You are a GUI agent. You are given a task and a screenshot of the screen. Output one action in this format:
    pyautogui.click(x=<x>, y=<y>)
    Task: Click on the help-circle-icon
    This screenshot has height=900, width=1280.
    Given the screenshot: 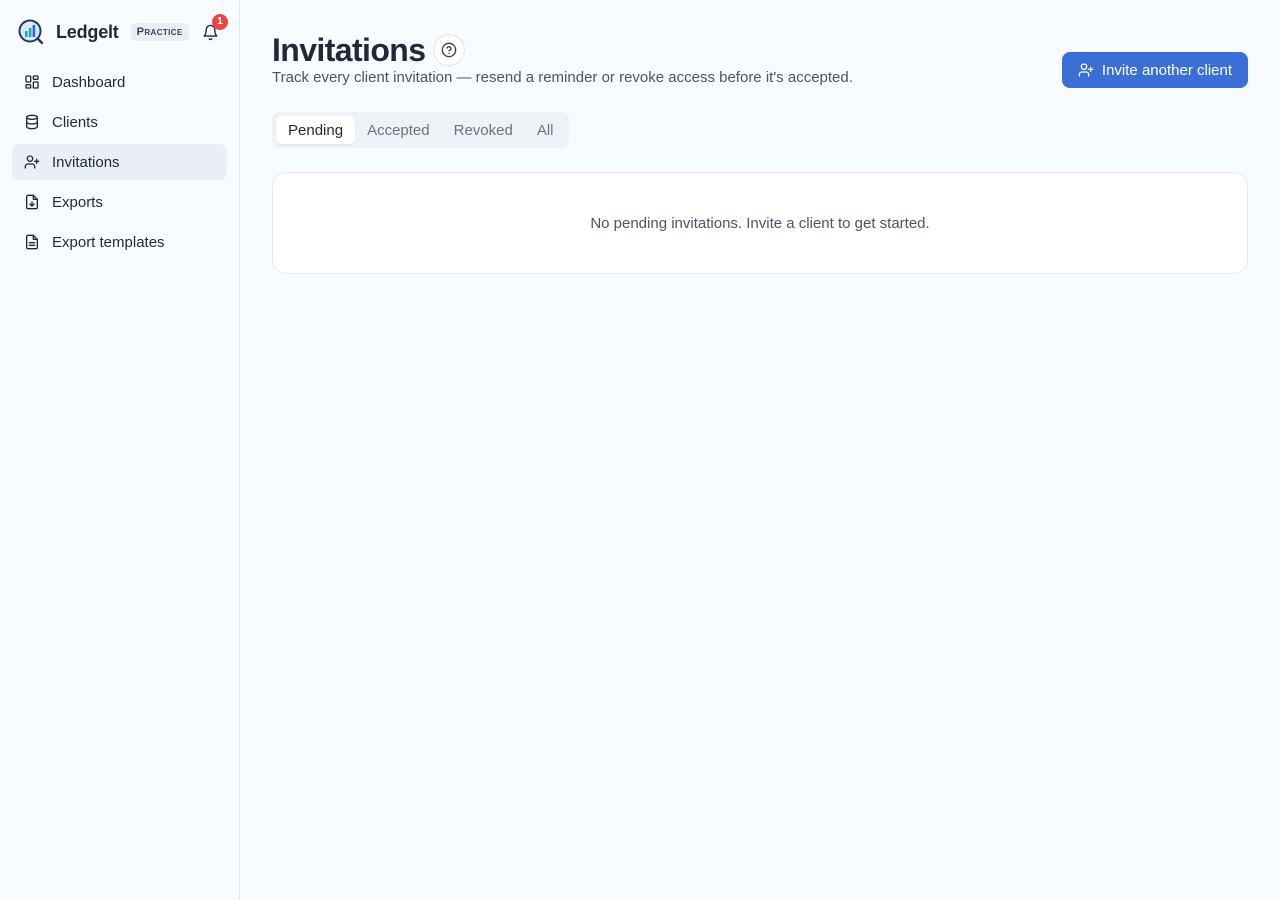 What is the action you would take?
    pyautogui.click(x=449, y=50)
    